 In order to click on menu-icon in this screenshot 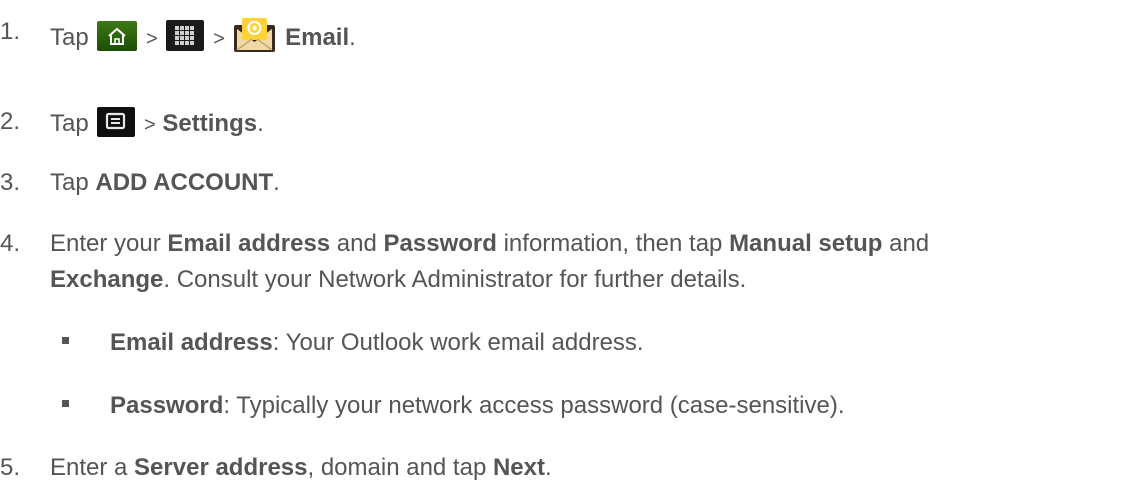, I will do `click(116, 122)`.